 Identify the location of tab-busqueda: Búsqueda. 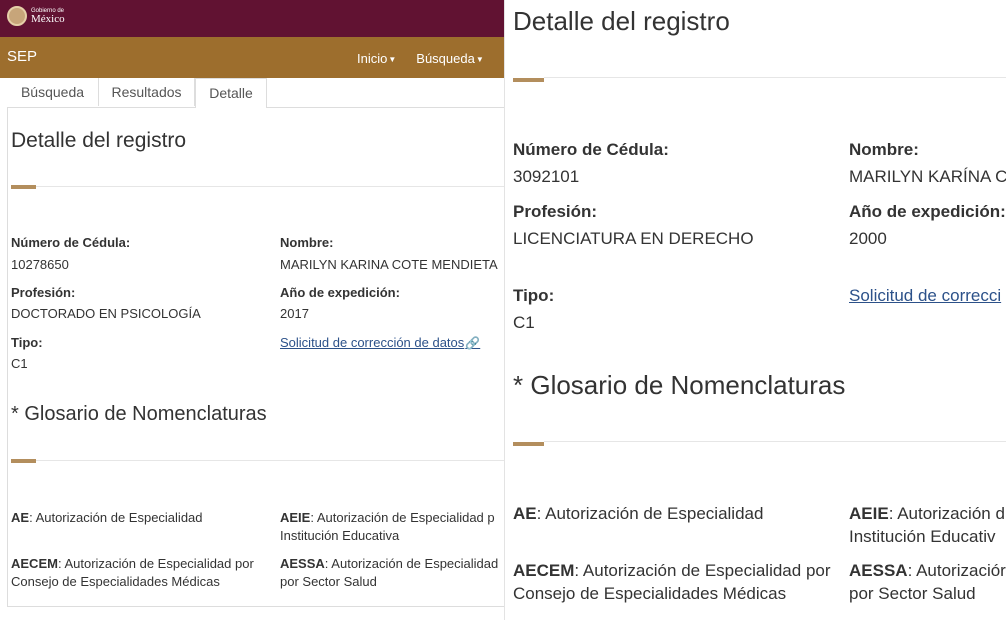
(53, 92).